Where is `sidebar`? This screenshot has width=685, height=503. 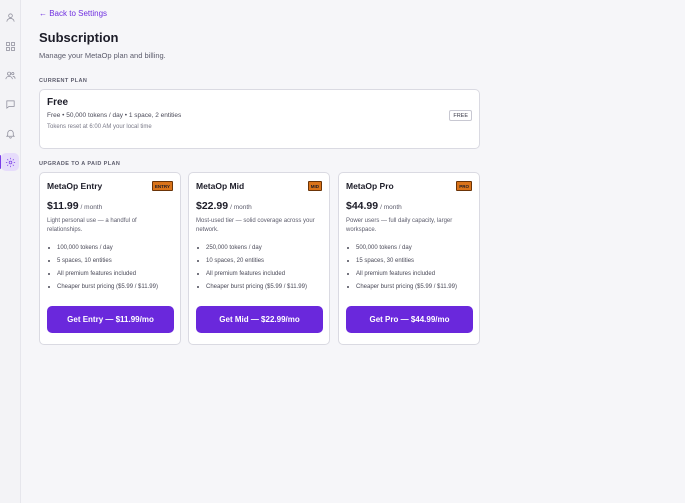
sidebar is located at coordinates (10, 251).